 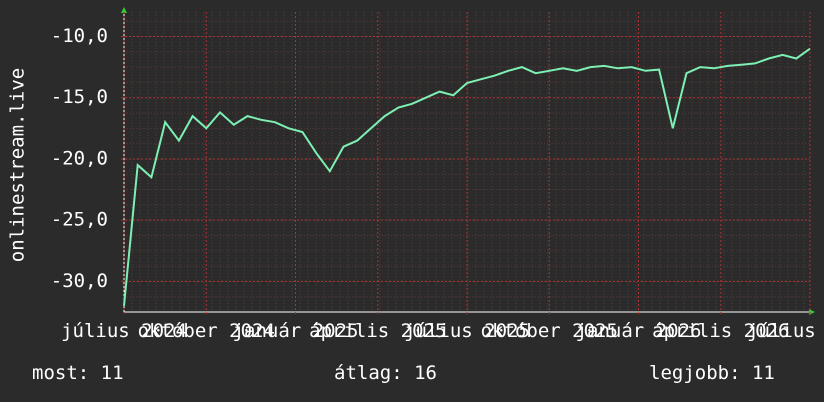 What do you see at coordinates (79, 158) in the screenshot?
I see `y-tick-label: -20,0` at bounding box center [79, 158].